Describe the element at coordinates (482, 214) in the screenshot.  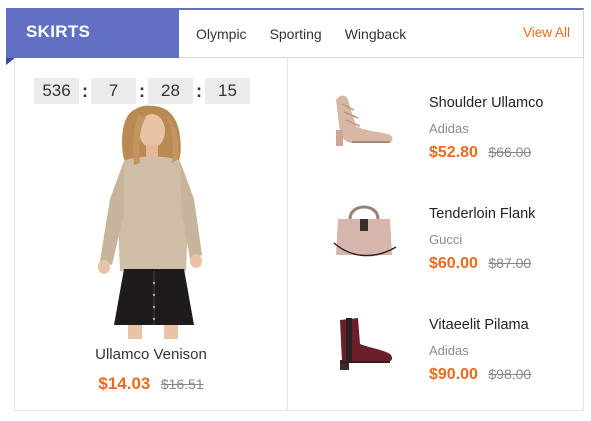
I see `product-name: Tenderloin Flank` at that location.